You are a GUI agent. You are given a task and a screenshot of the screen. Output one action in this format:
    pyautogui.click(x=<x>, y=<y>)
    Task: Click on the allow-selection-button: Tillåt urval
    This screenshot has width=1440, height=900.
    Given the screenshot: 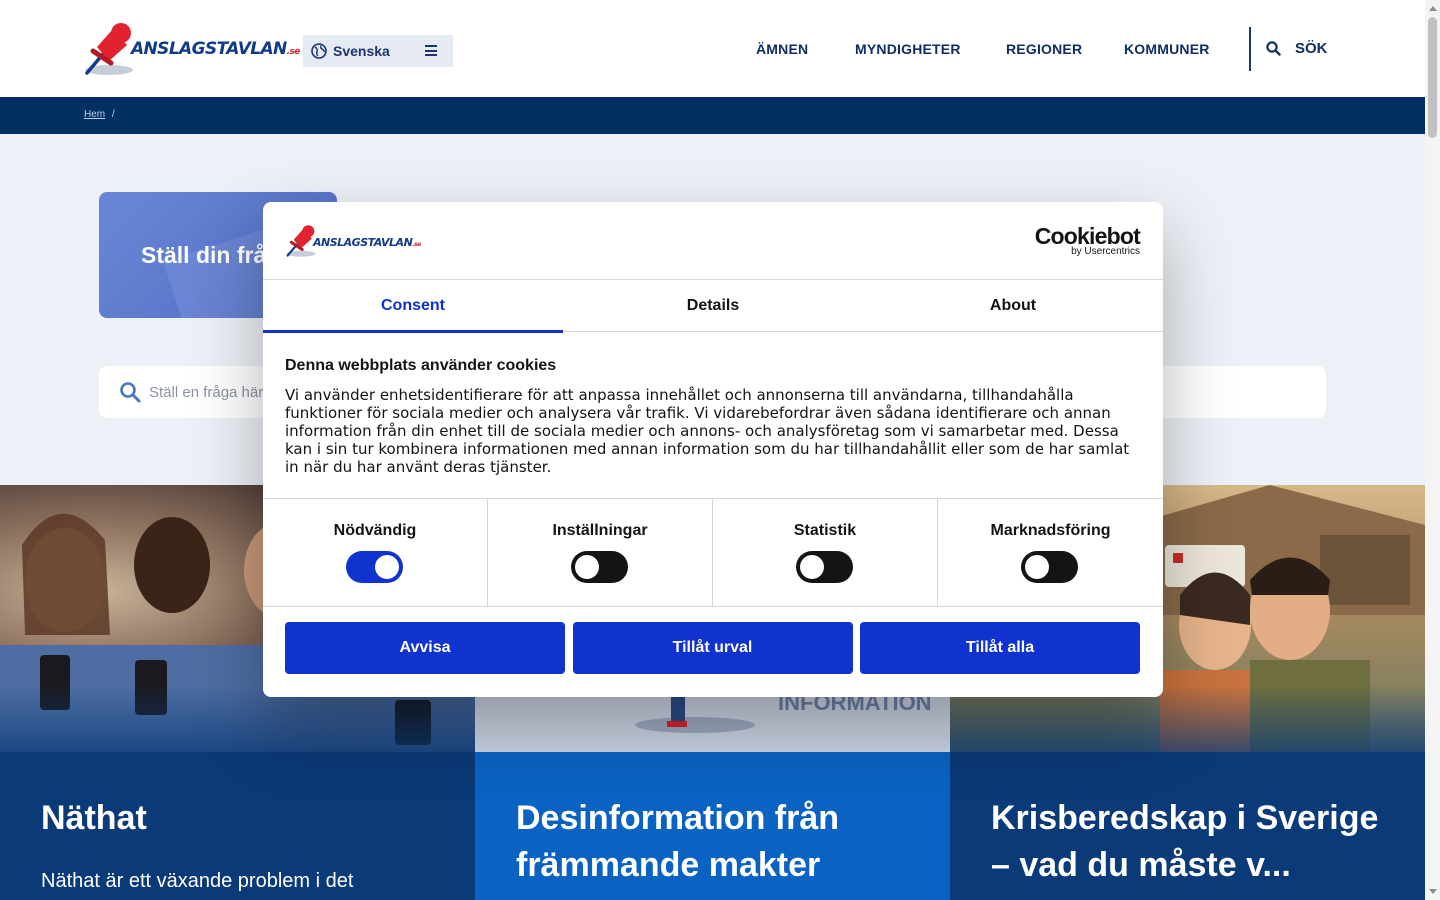 What is the action you would take?
    pyautogui.click(x=712, y=648)
    